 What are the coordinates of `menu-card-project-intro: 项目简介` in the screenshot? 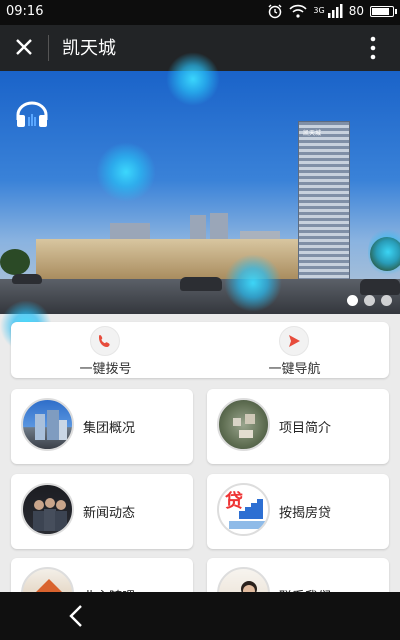 It's located at (298, 426).